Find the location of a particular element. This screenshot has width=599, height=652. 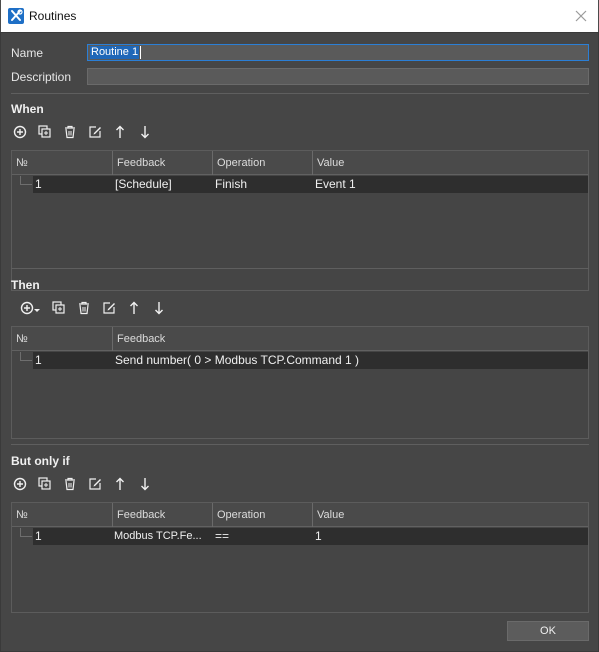

title-bar: Routines is located at coordinates (299, 16).